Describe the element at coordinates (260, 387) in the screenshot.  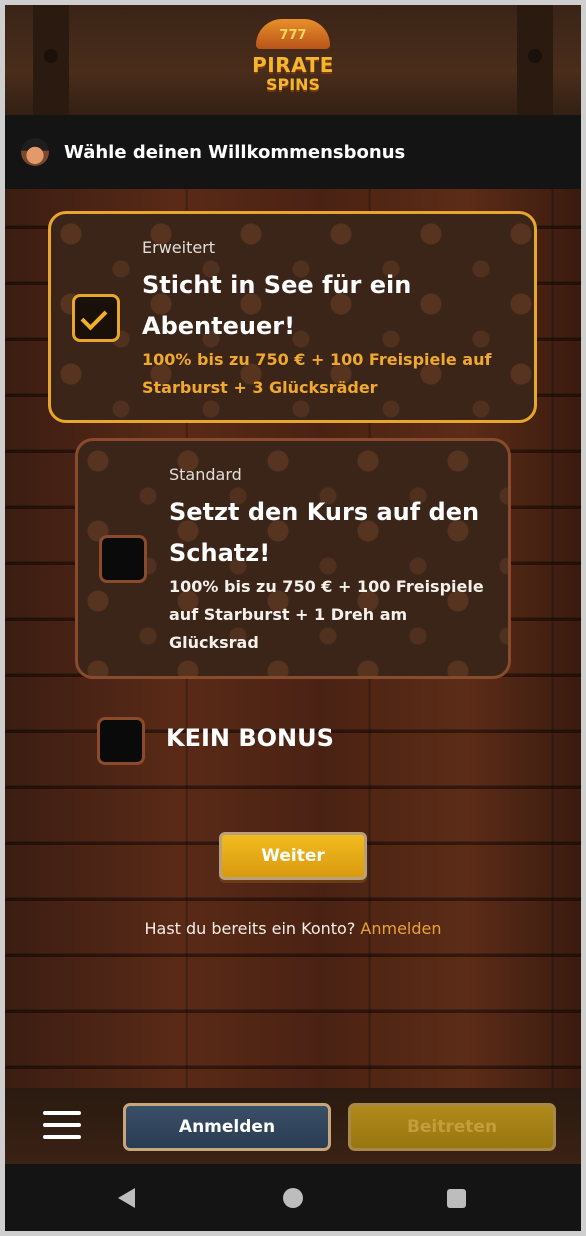
I see `bonus-desc-line2: Starburst + 3 Glücksräder` at that location.